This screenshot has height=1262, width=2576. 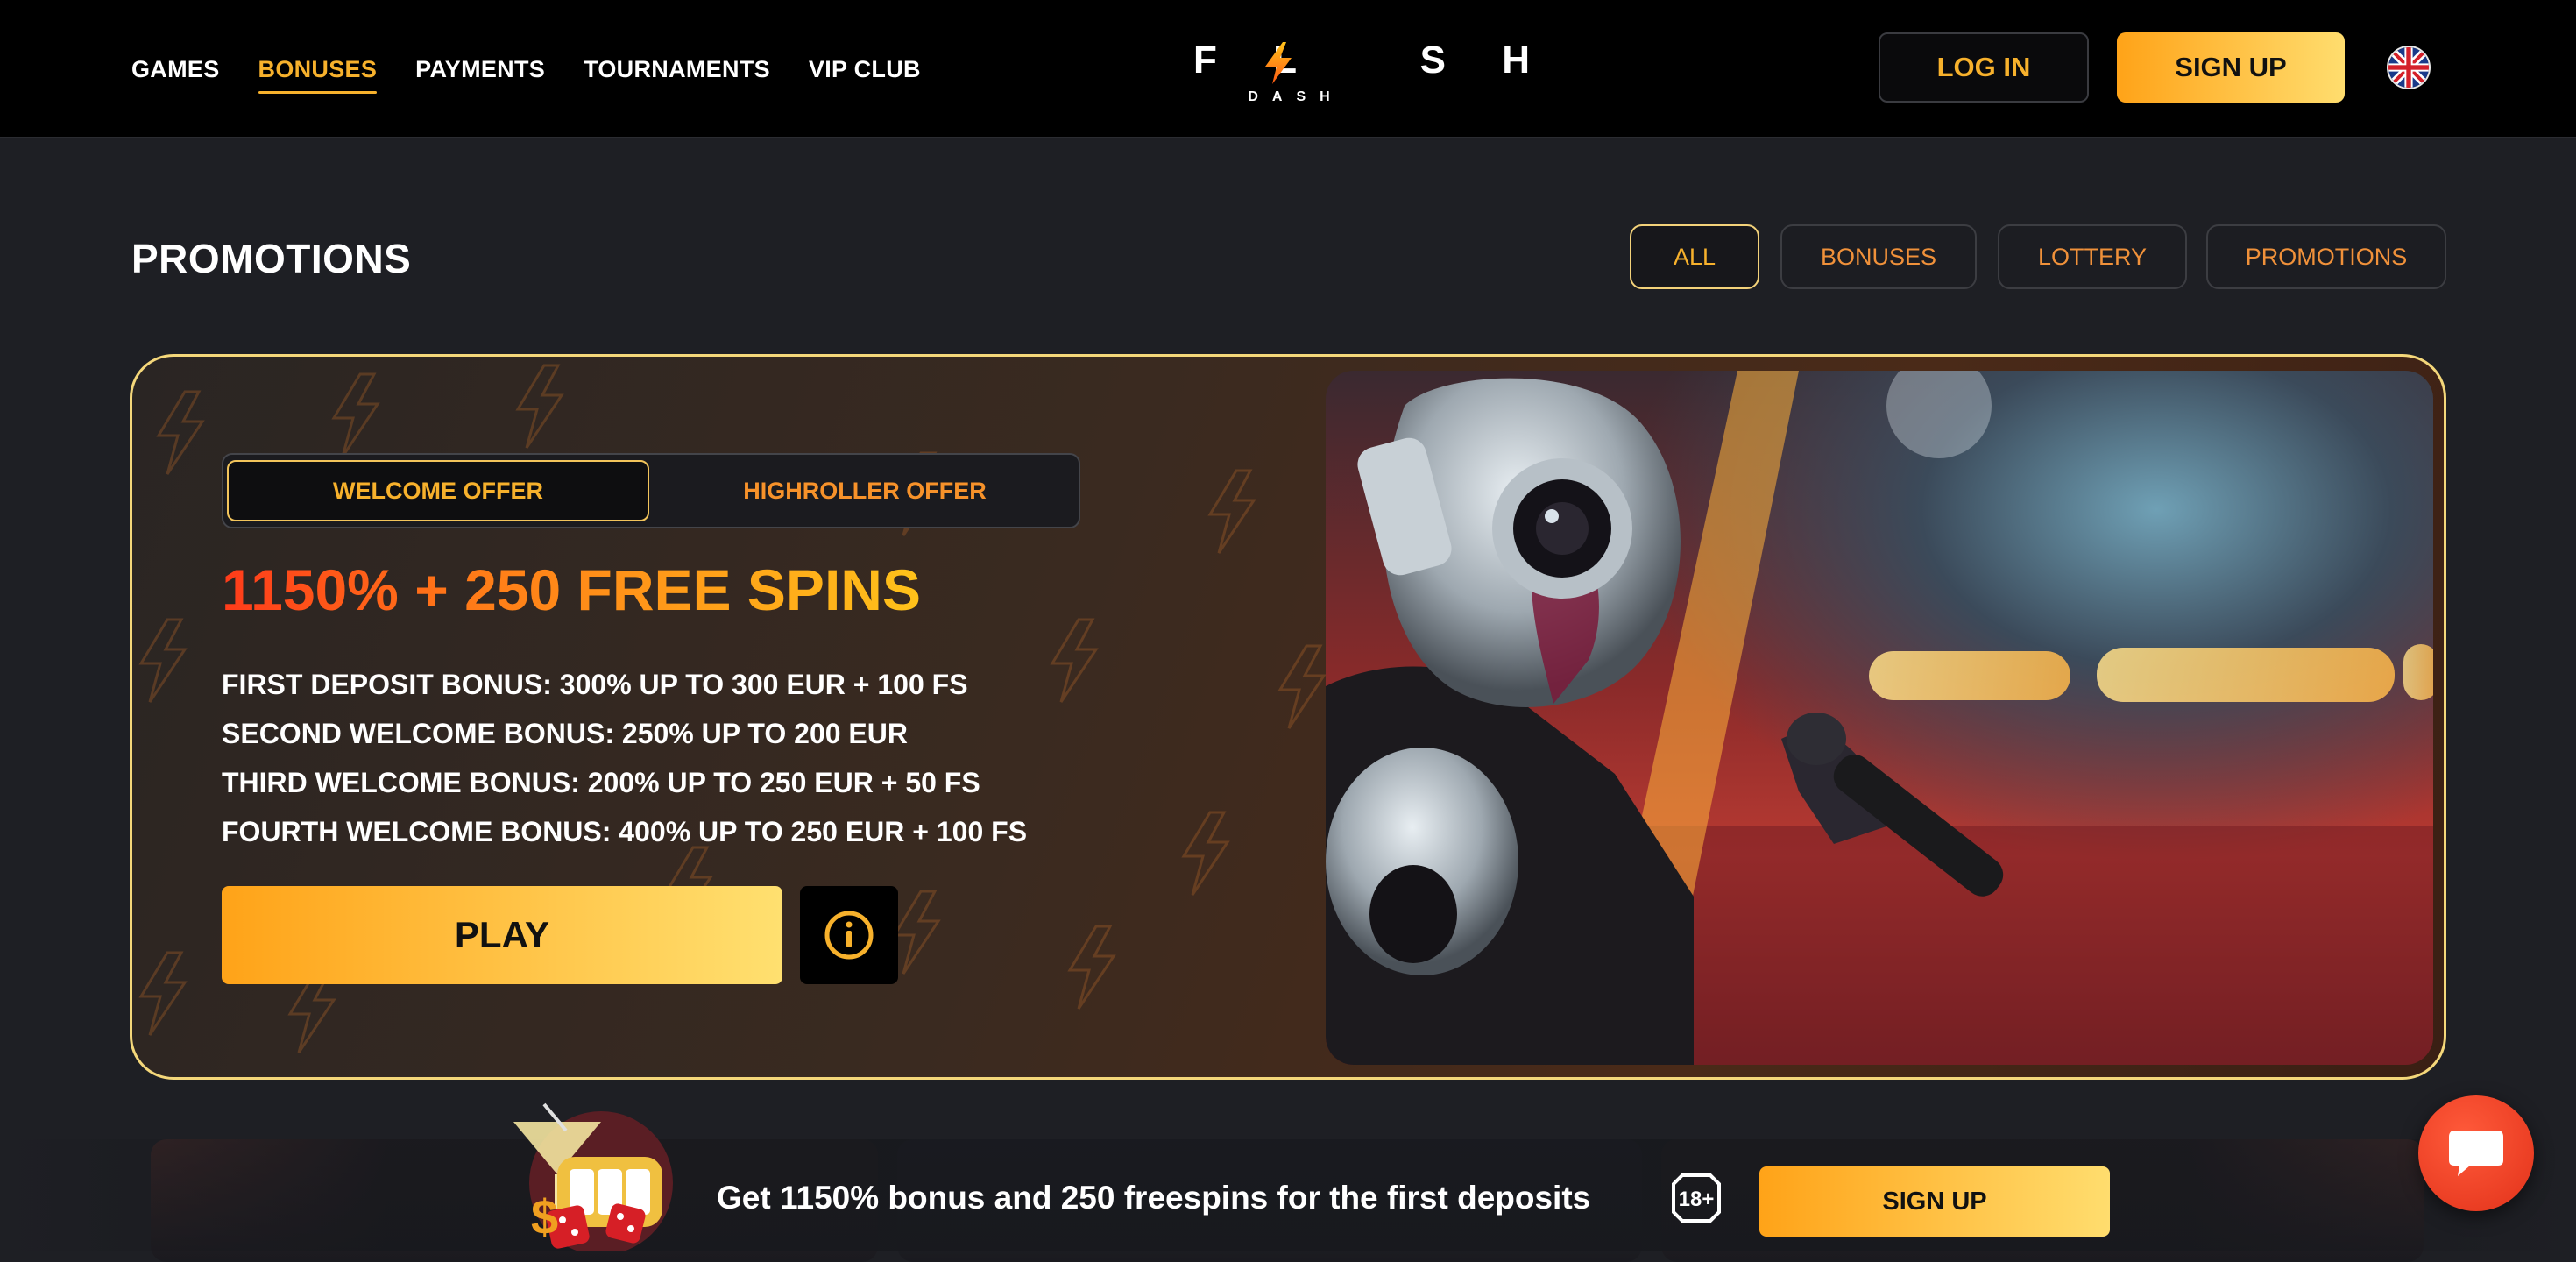 What do you see at coordinates (480, 69) in the screenshot?
I see `nav-payments: PAYMENTS` at bounding box center [480, 69].